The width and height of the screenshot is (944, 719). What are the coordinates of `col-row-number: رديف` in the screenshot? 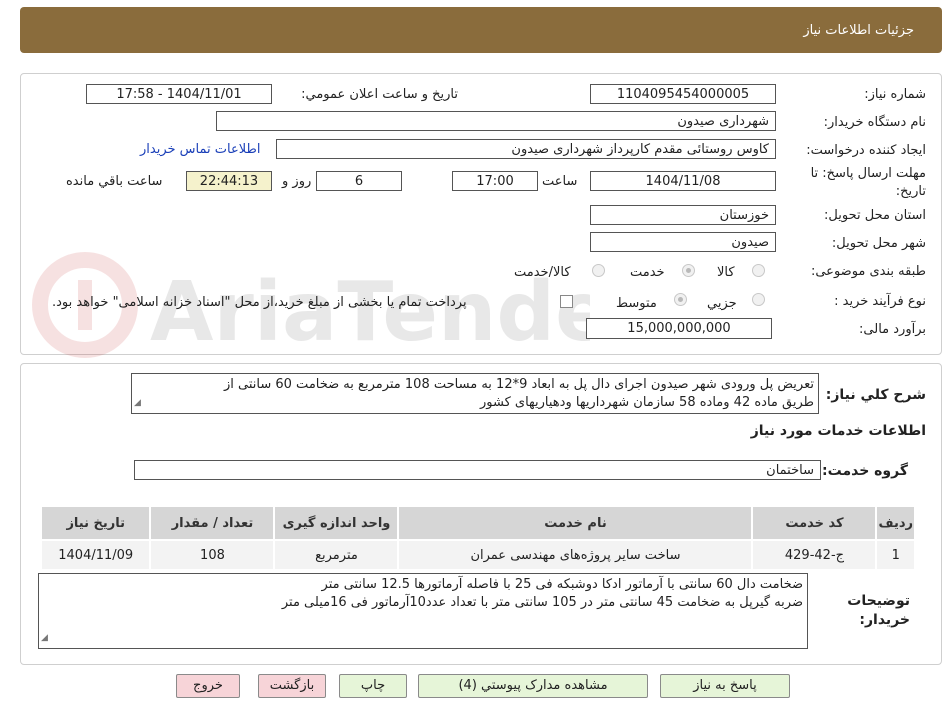 It's located at (895, 523).